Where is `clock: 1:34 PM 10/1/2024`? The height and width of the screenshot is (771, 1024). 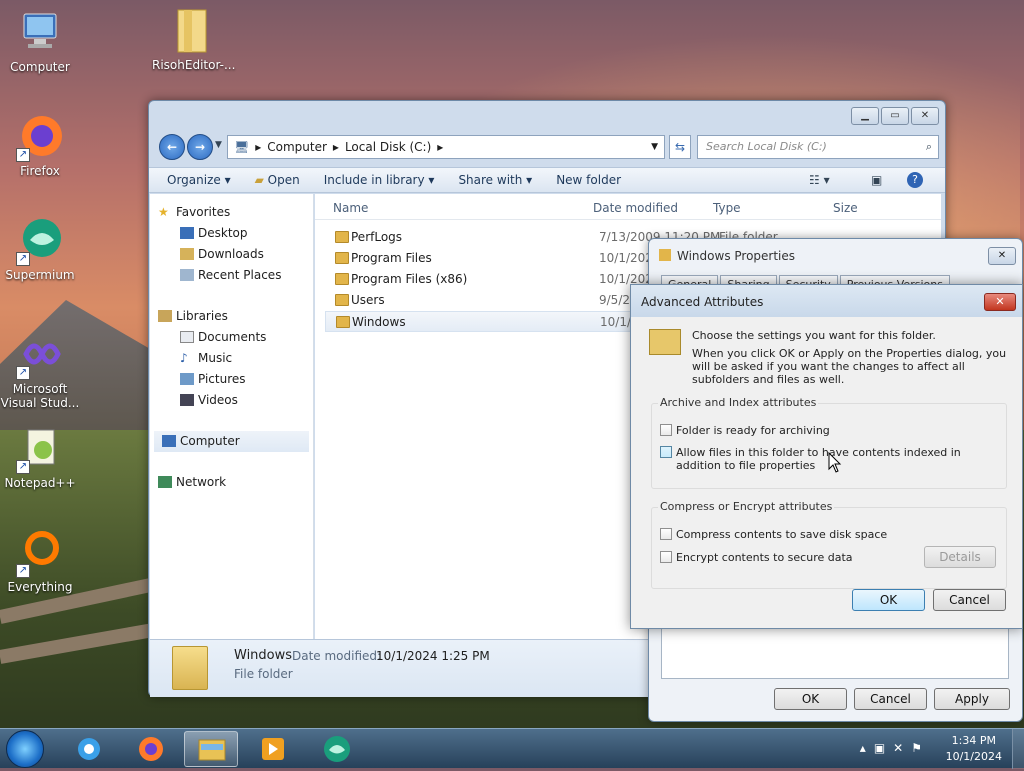 clock: 1:34 PM 10/1/2024 is located at coordinates (974, 749).